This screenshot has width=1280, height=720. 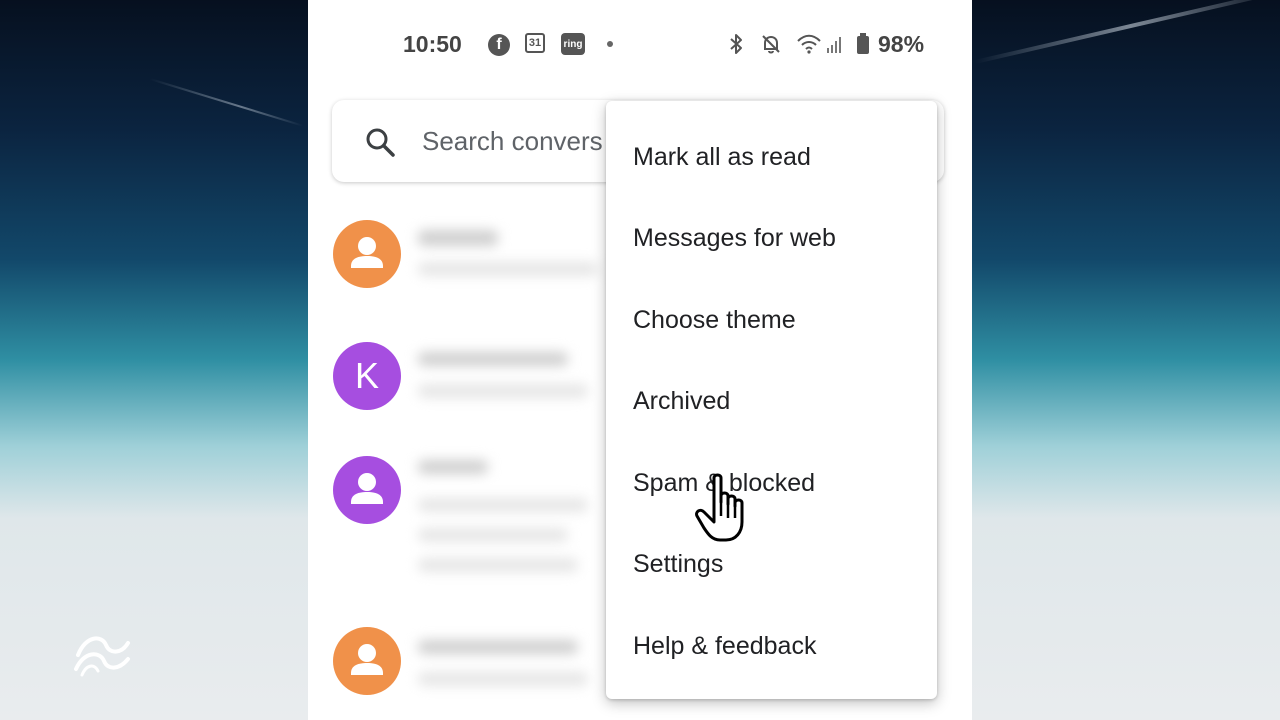 What do you see at coordinates (771, 238) in the screenshot?
I see `menu-item-messages-for-web: Messages for web` at bounding box center [771, 238].